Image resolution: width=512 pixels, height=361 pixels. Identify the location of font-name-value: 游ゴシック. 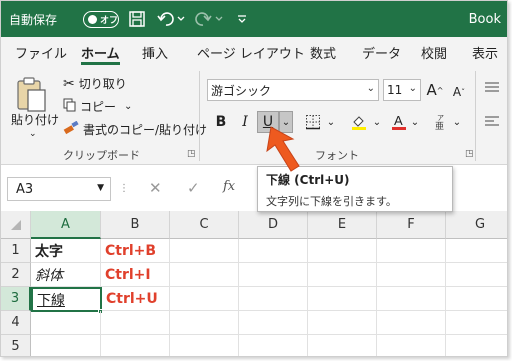
(241, 90).